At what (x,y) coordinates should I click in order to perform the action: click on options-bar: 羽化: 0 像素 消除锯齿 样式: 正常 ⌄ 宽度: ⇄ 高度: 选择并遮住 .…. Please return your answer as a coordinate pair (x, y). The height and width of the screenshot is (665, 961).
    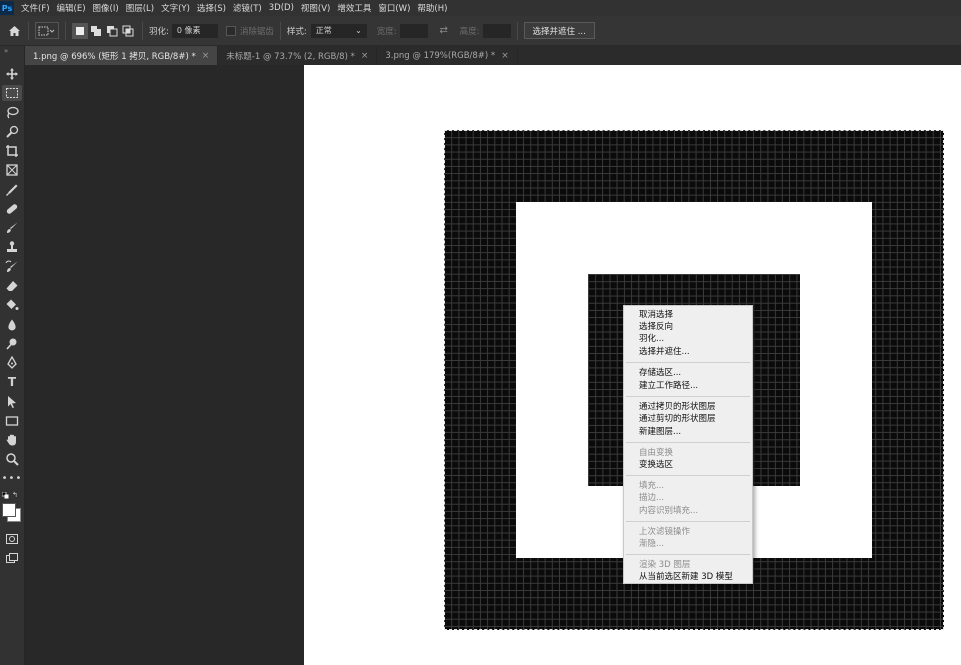
    Looking at the image, I should click on (480, 31).